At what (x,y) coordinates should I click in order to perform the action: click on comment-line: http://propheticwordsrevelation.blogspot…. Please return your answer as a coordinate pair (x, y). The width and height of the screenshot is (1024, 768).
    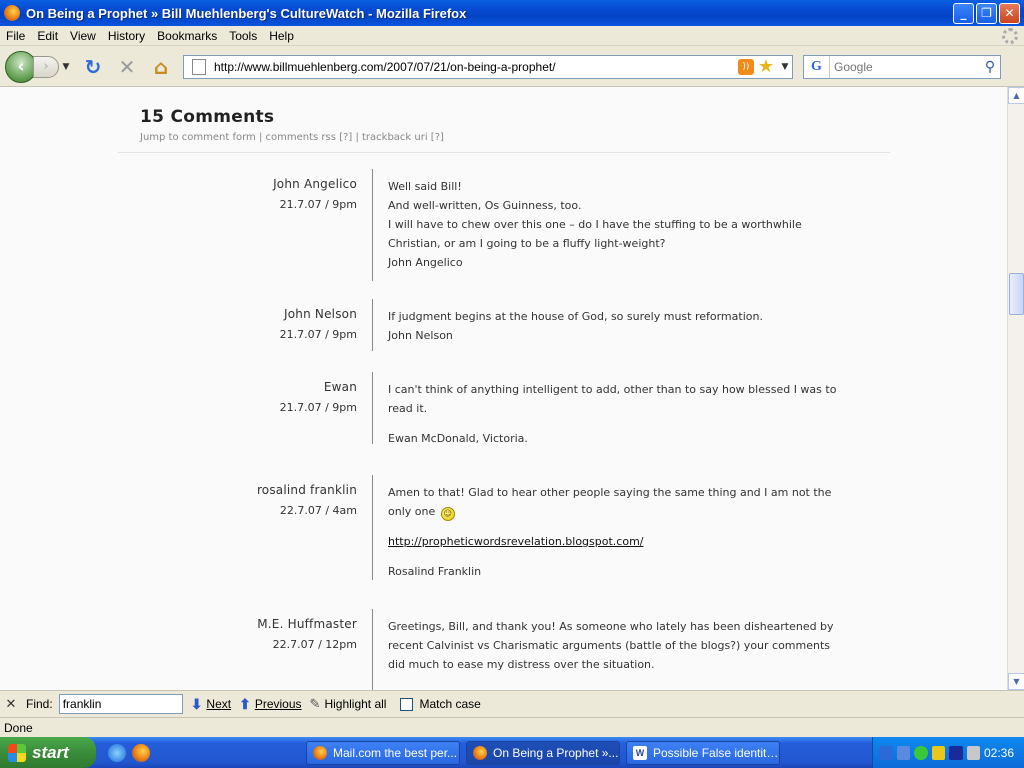
    Looking at the image, I should click on (619, 541).